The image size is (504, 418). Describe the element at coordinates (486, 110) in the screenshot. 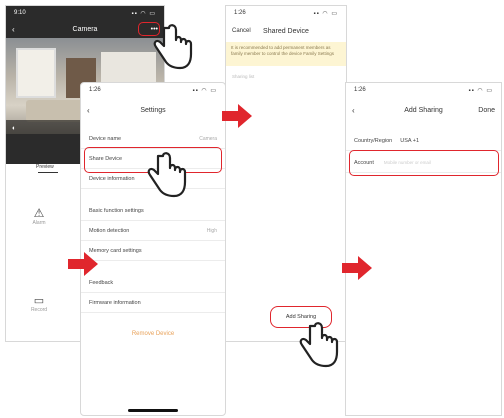

I see `done-button: Done` at that location.